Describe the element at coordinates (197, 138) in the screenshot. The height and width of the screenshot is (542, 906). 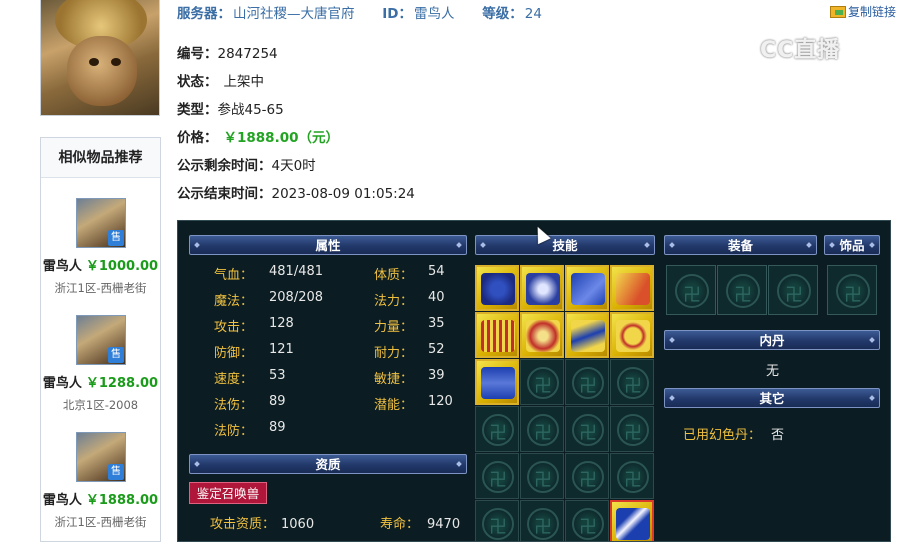
I see `price-label: 价格：` at that location.